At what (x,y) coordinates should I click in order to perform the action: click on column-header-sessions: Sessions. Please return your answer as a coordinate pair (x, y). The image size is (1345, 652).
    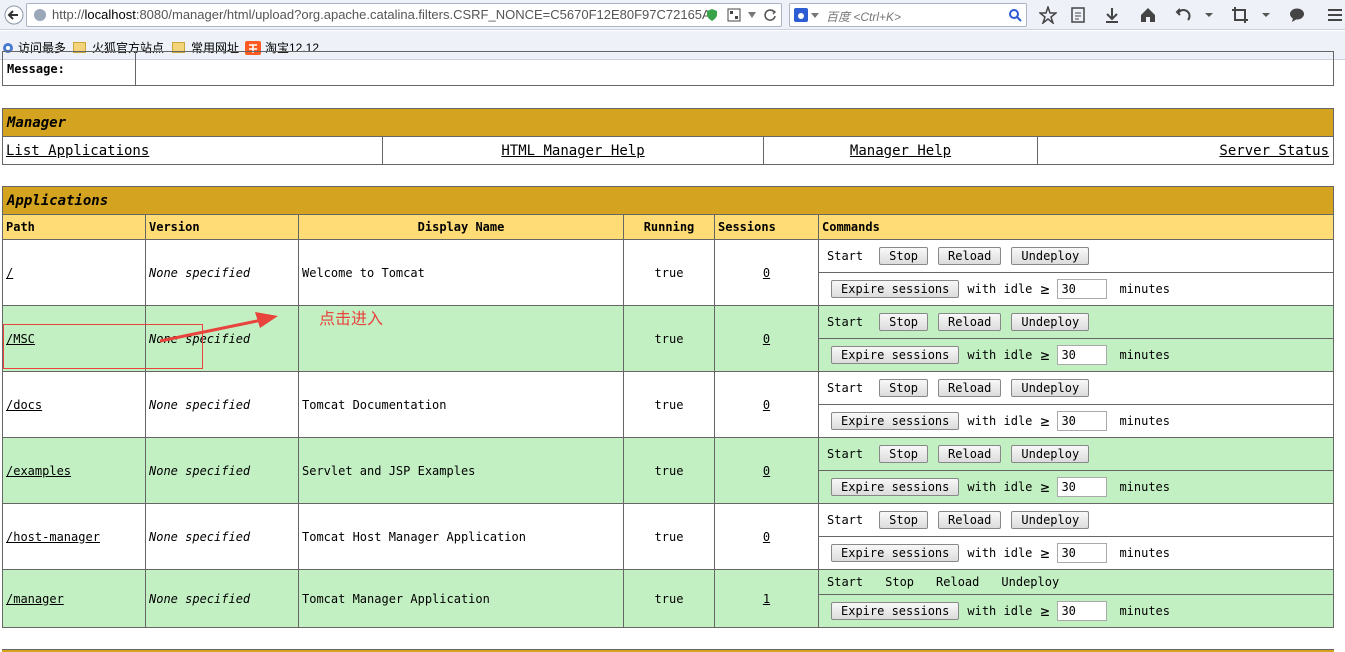
    Looking at the image, I should click on (766, 227).